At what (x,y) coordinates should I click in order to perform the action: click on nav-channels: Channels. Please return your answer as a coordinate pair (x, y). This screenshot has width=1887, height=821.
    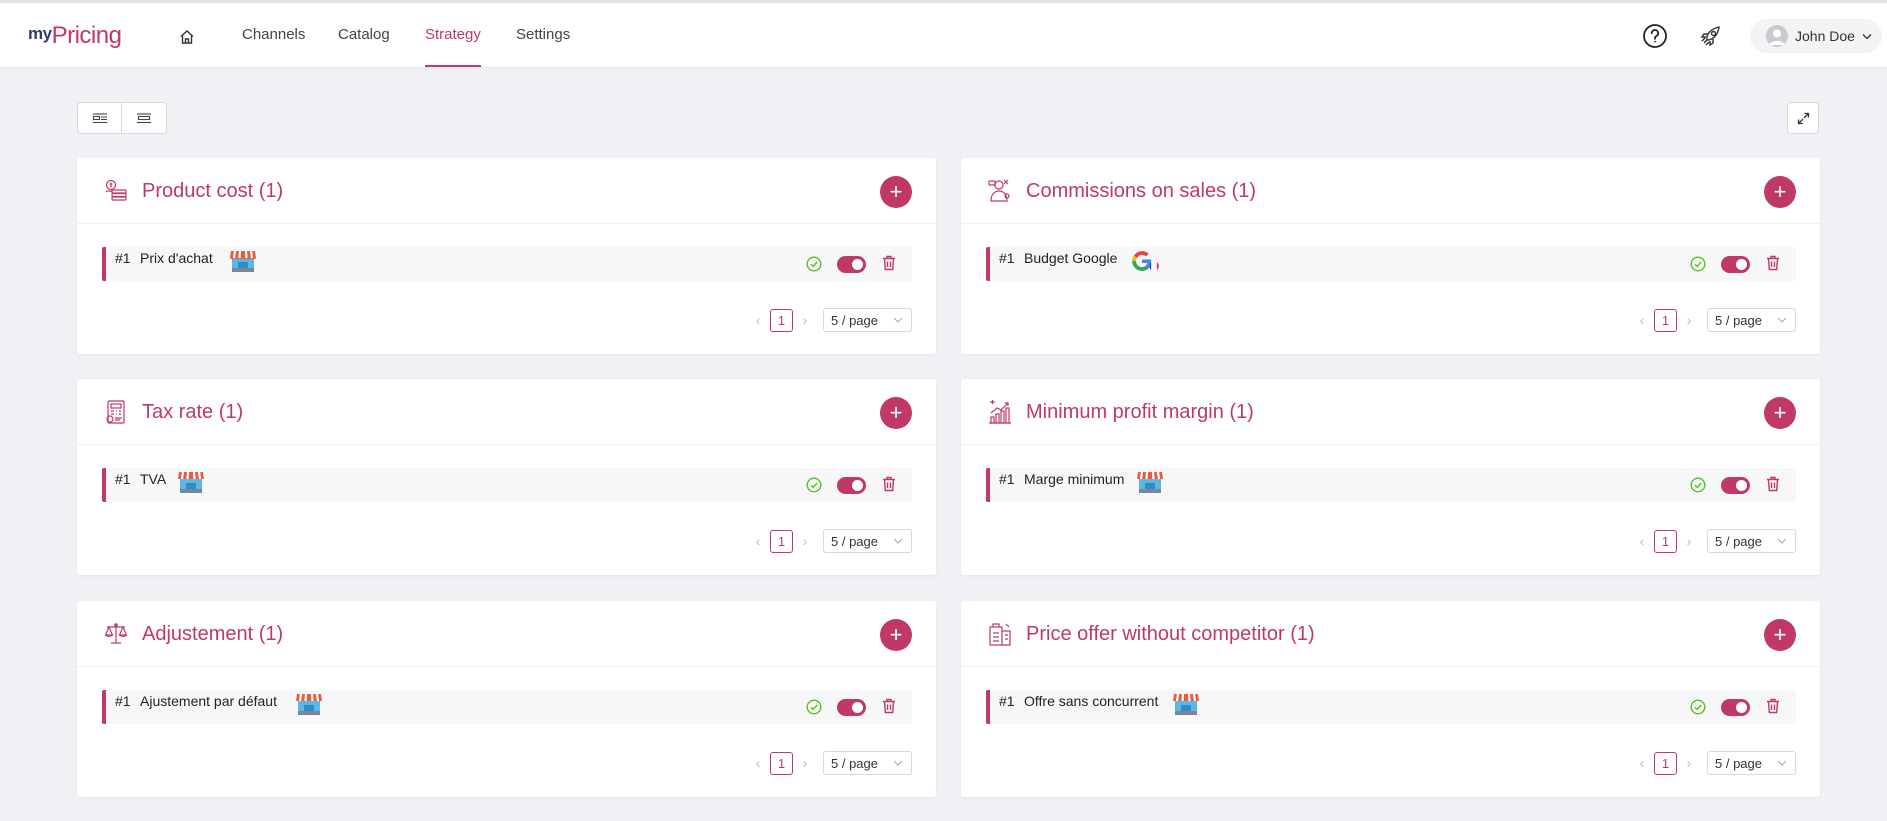
    Looking at the image, I should click on (273, 35).